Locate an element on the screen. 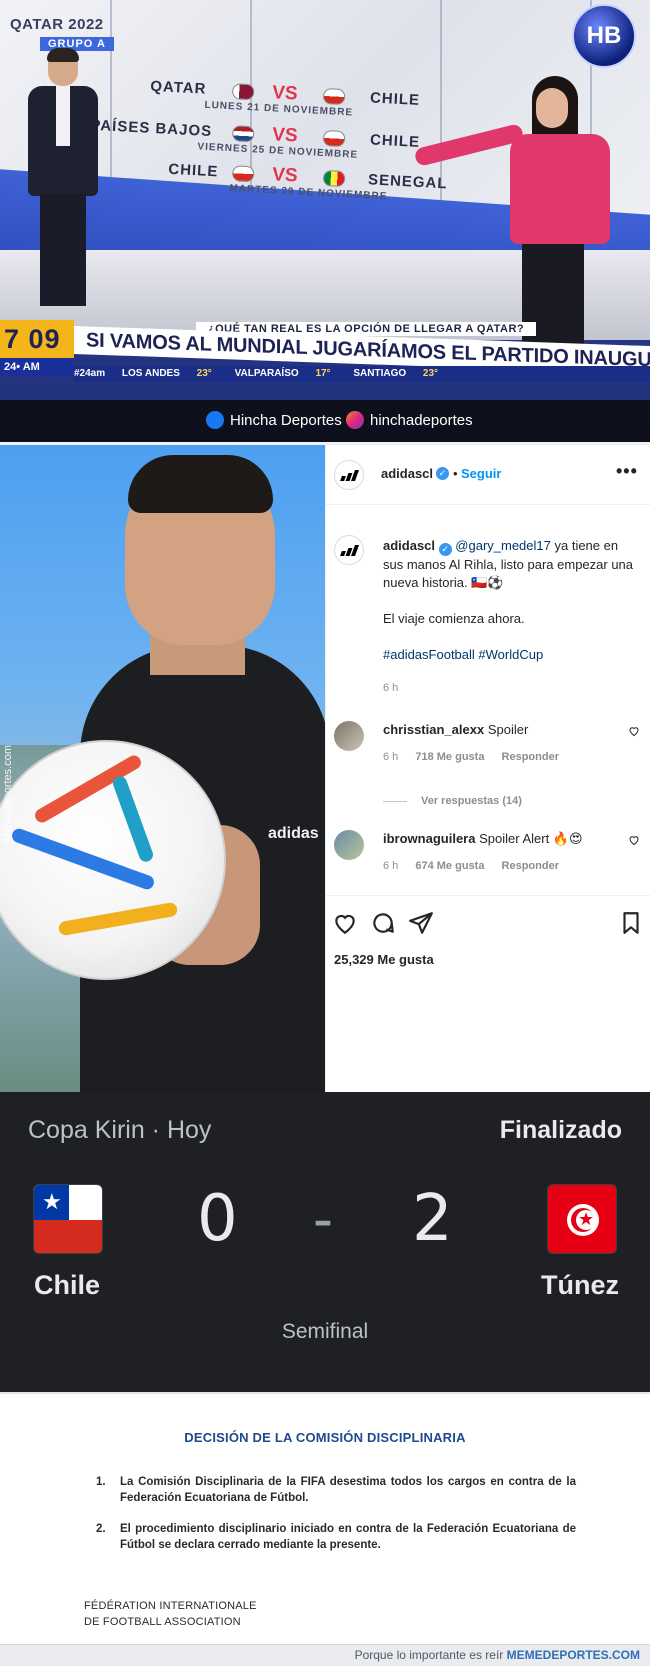 Image resolution: width=650 pixels, height=1666 pixels. ticker-clock-suffix: 24• AM is located at coordinates (37, 367).